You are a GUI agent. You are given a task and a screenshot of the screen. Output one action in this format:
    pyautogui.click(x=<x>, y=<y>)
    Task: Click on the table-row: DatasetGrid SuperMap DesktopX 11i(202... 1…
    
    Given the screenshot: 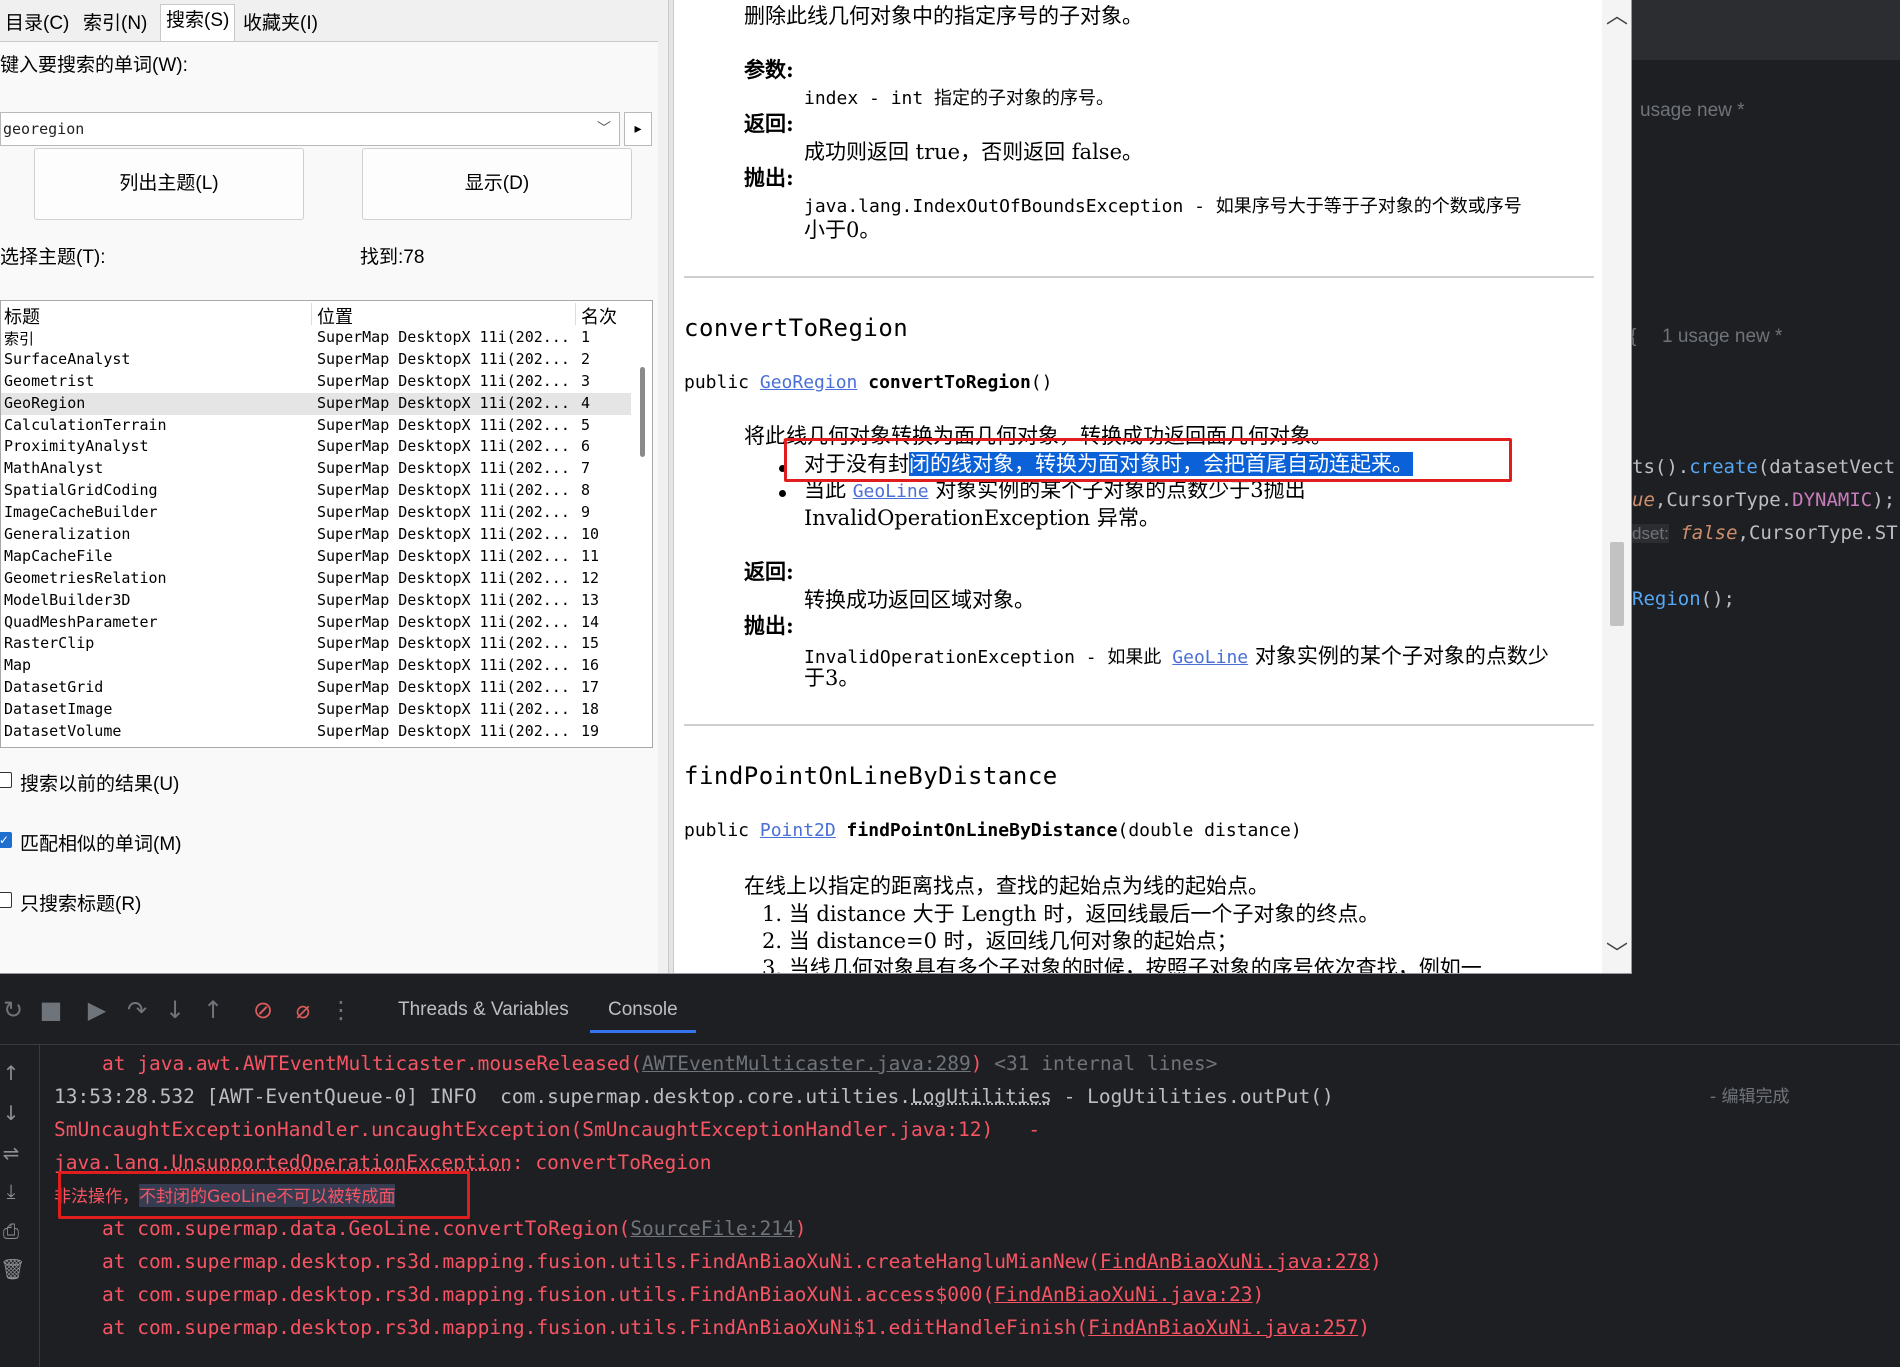 What is the action you would take?
    pyautogui.click(x=316, y=688)
    